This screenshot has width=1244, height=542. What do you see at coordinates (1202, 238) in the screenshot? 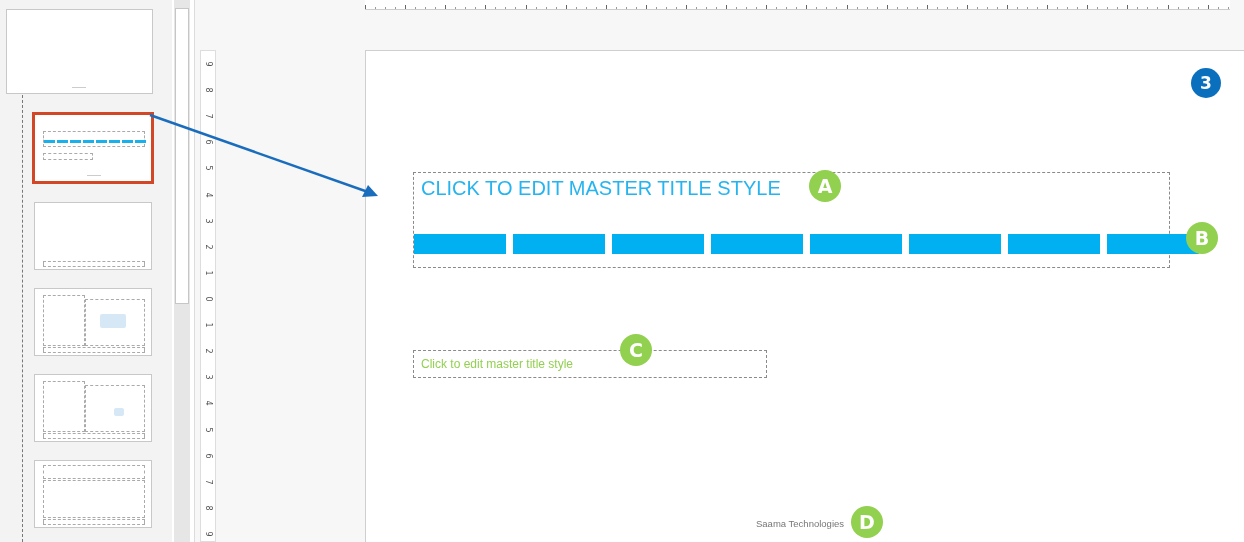
I see `callout-badge: B` at bounding box center [1202, 238].